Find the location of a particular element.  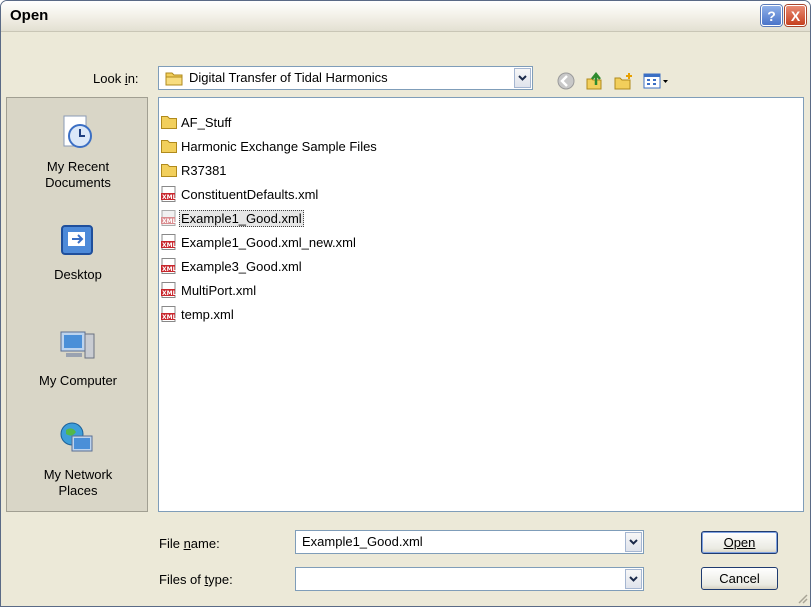

place-label-line1: Desktop is located at coordinates (78, 274).